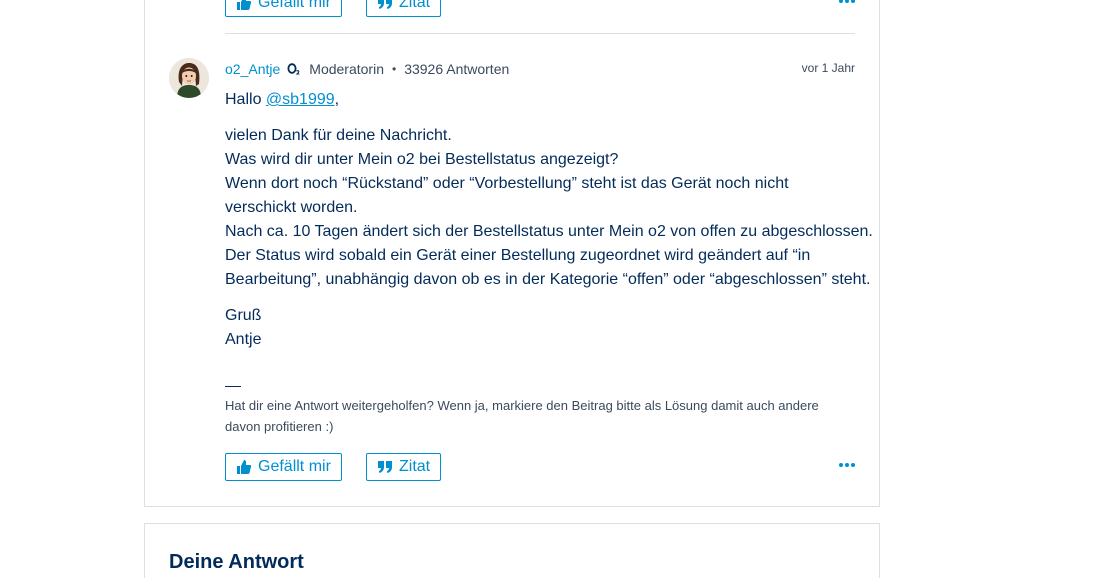 The height and width of the screenshot is (578, 1101). I want to click on author-link: o2_Antje, so click(252, 69).